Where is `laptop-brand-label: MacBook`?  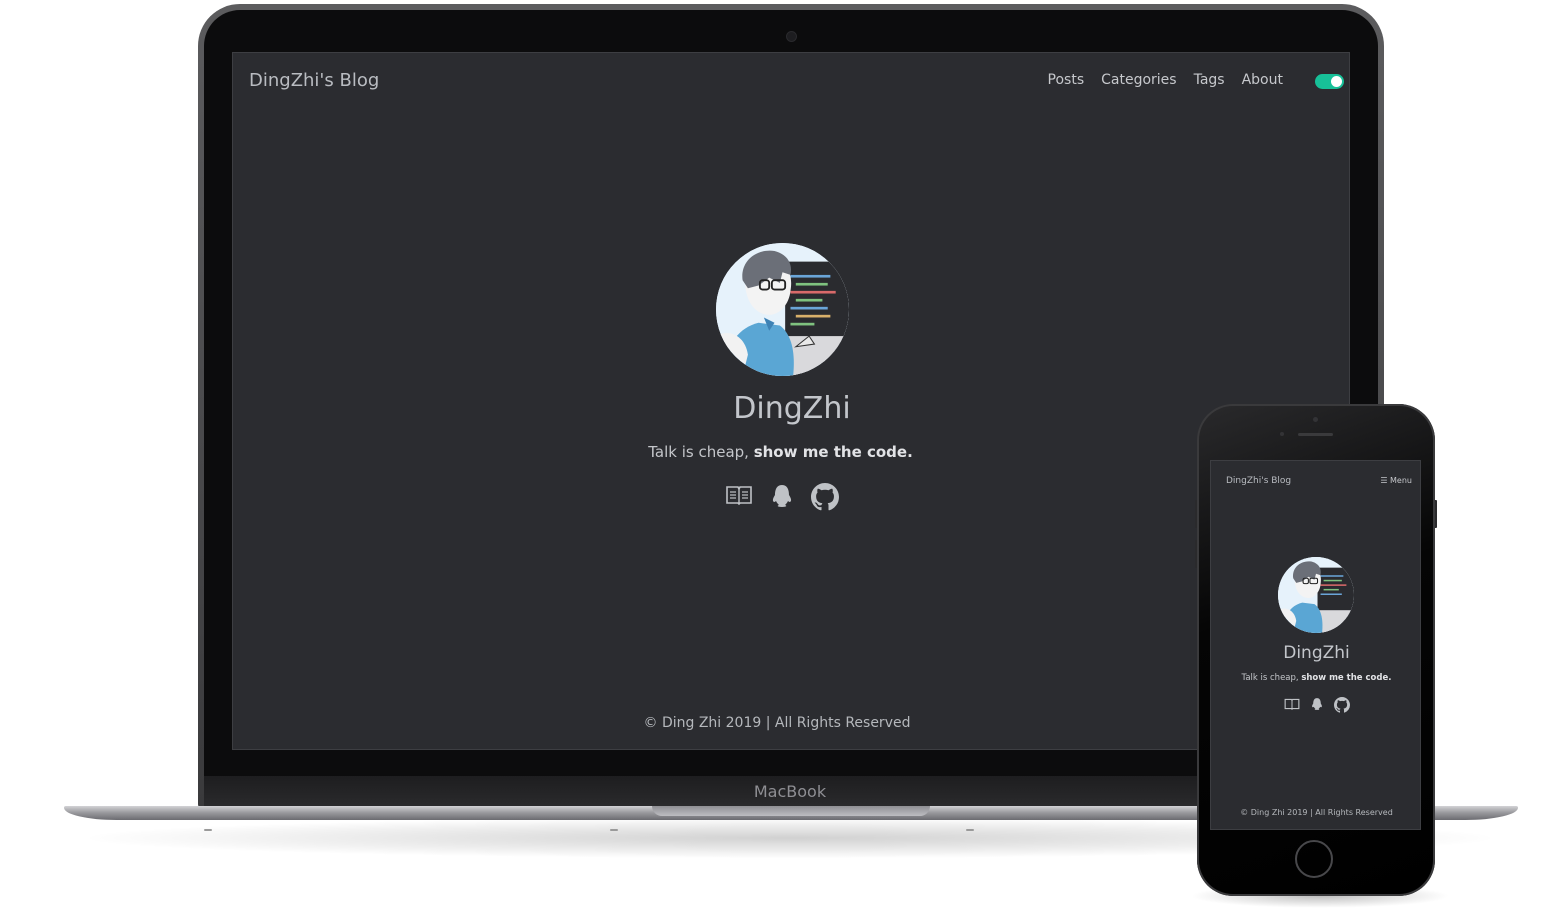
laptop-brand-label: MacBook is located at coordinates (790, 791).